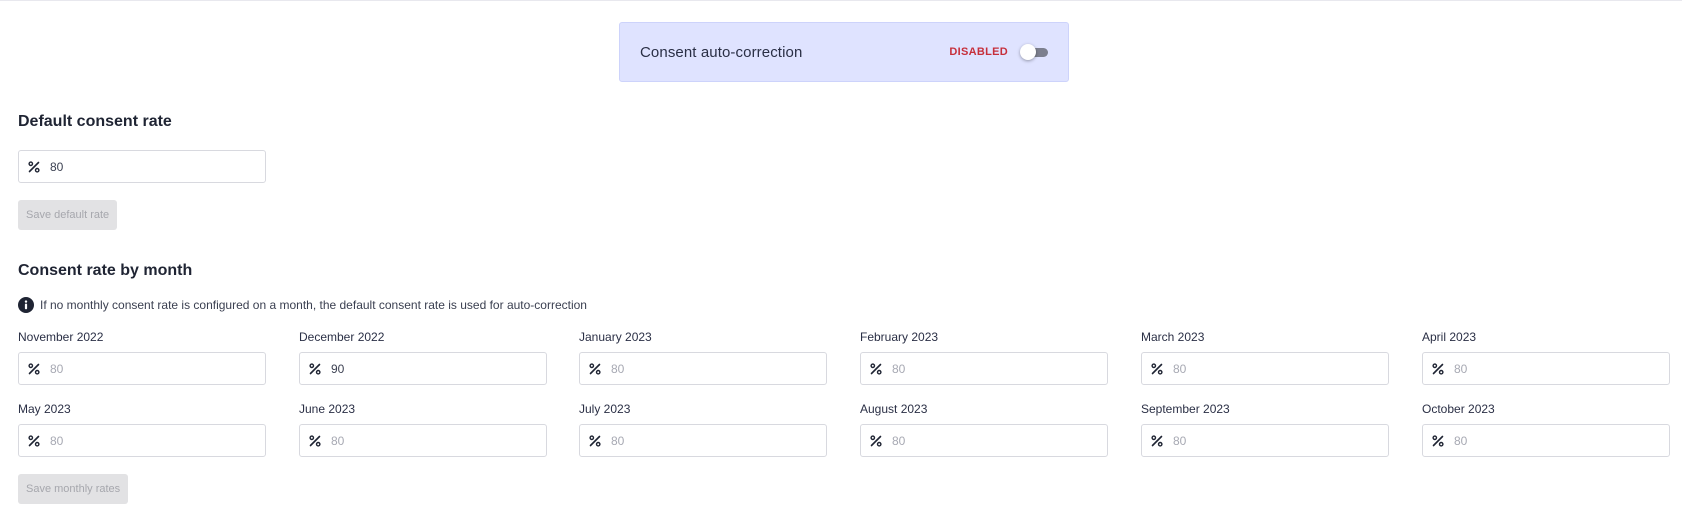 The height and width of the screenshot is (526, 1682). What do you see at coordinates (1173, 337) in the screenshot?
I see `month-label-march-2023: March 2023` at bounding box center [1173, 337].